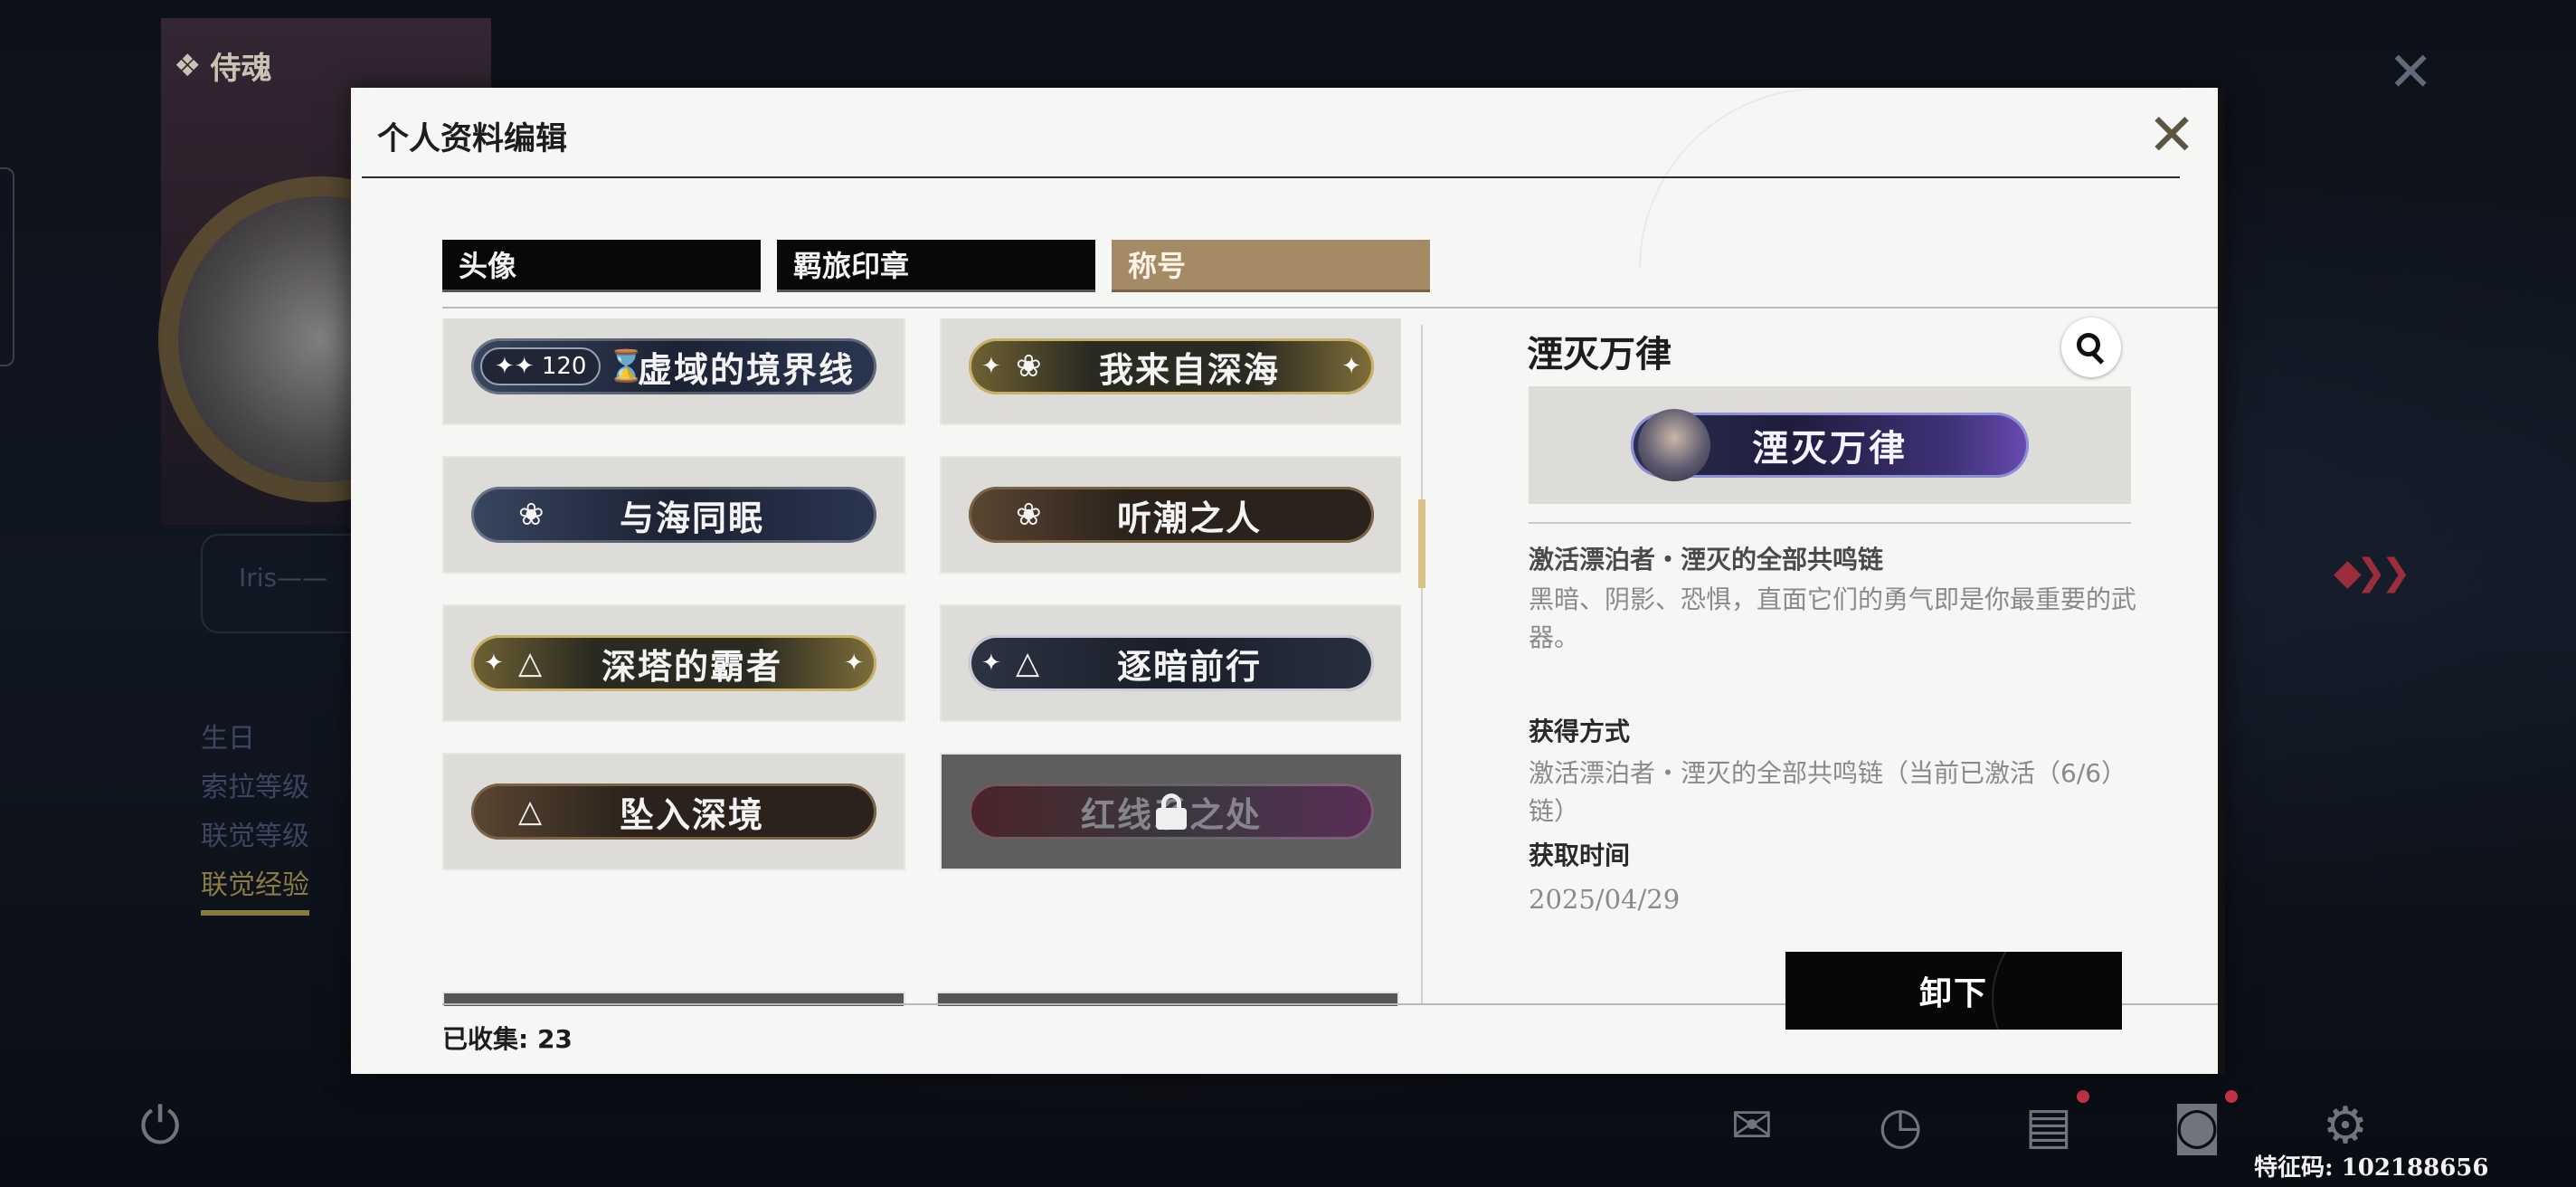  I want to click on zoom-button, so click(2091, 347).